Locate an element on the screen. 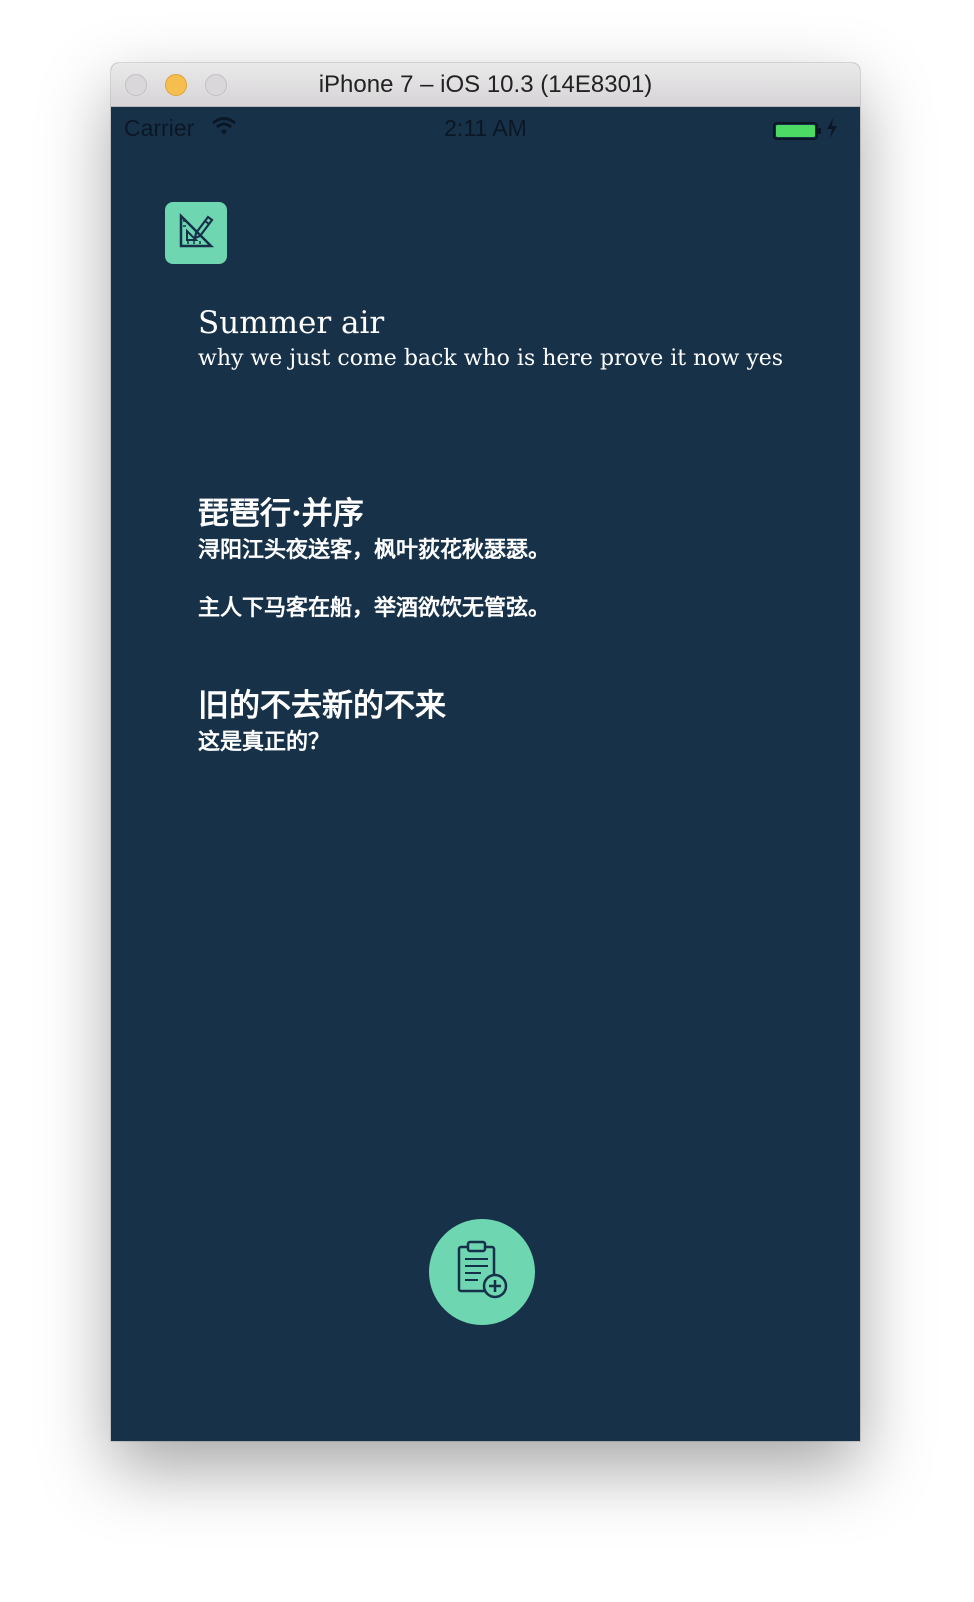  edit-tools-button is located at coordinates (196, 233).